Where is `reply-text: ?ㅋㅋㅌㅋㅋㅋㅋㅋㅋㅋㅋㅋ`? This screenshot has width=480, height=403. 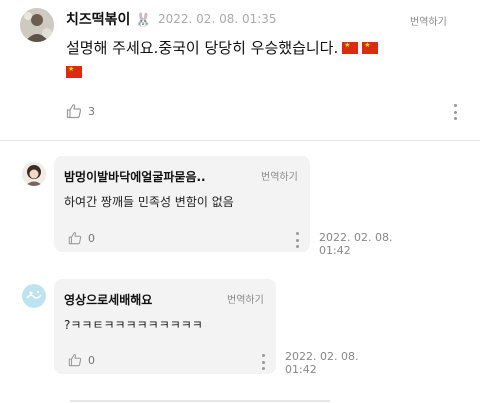 reply-text: ?ㅋㅋㅌㅋㅋㅋㅋㅋㅋㅋㅋㅋ is located at coordinates (133, 325).